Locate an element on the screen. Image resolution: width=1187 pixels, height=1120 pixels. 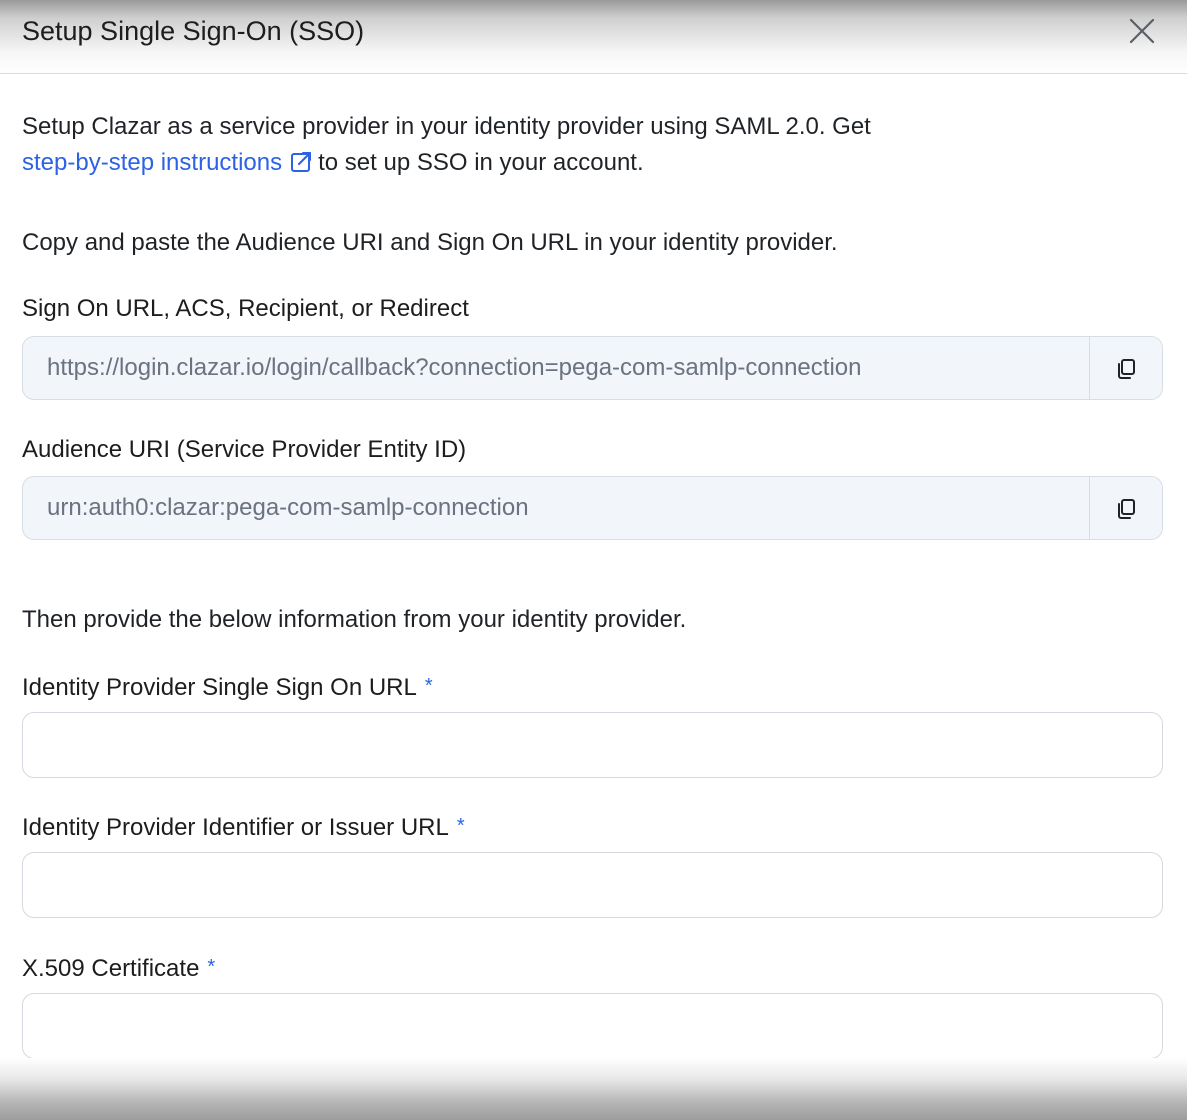
x509-certificate-input is located at coordinates (592, 1026).